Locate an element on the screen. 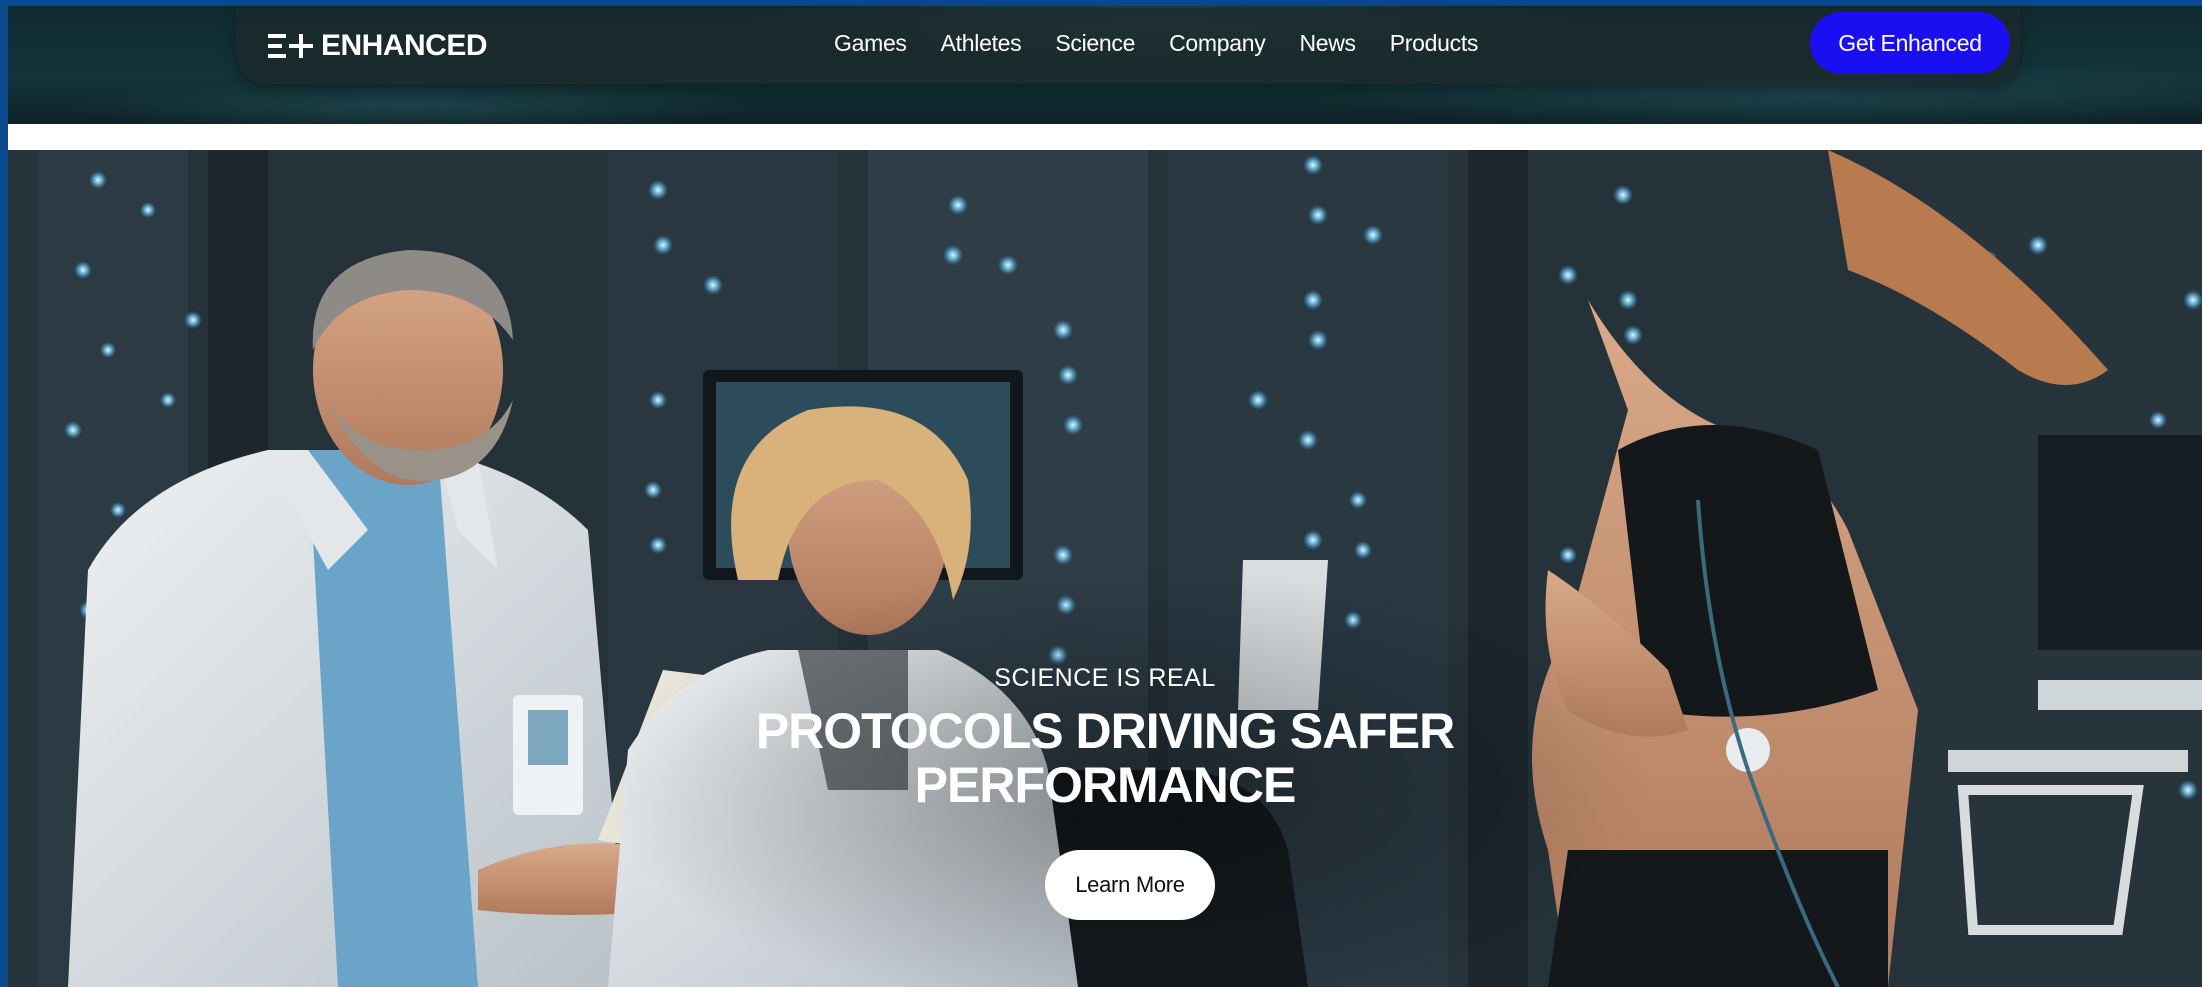 This screenshot has height=987, width=2202. section-divider is located at coordinates (1105, 137).